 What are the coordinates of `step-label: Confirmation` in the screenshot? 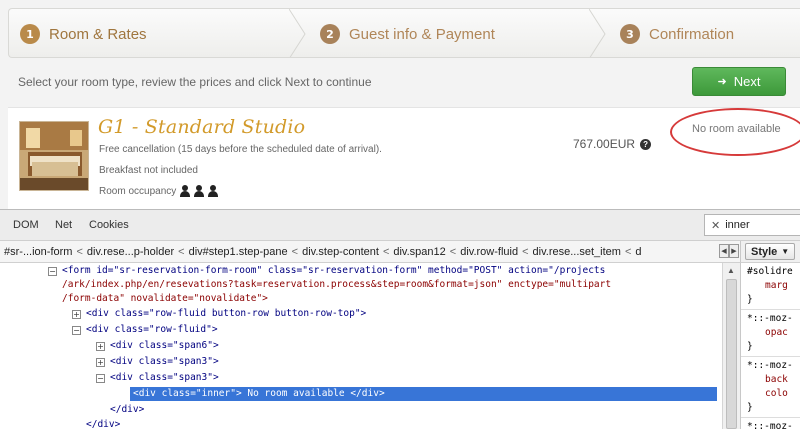 It's located at (692, 34).